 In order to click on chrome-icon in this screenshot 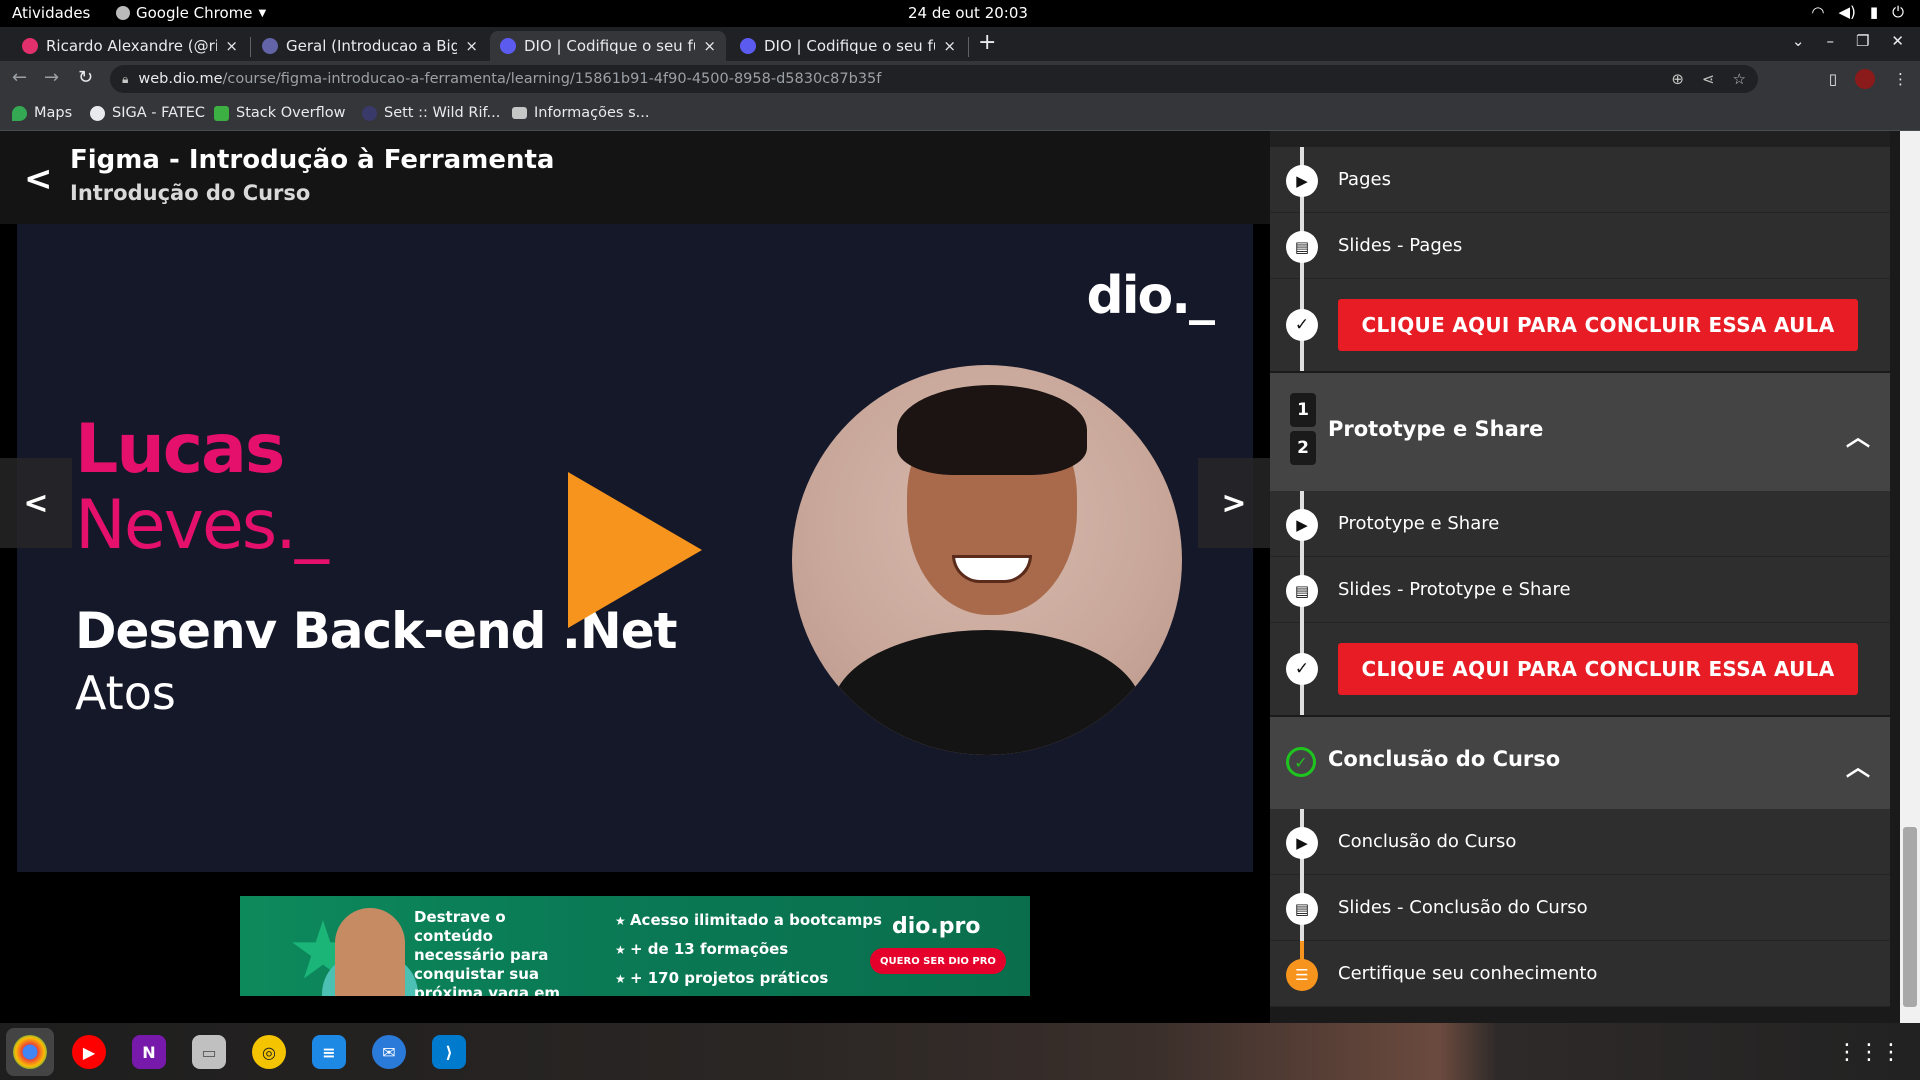, I will do `click(30, 1052)`.